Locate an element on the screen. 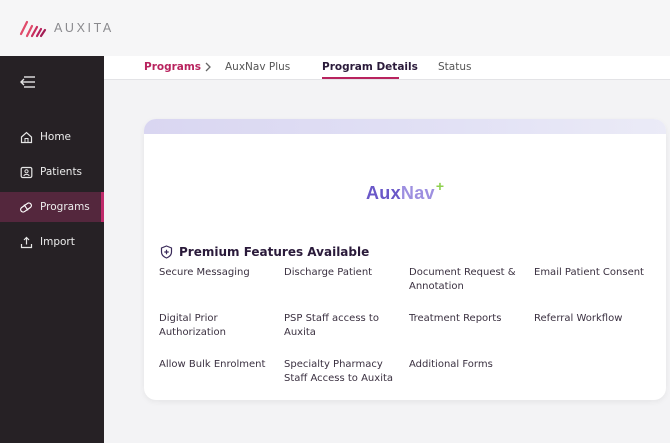 The image size is (670, 443). brand-aux: Aux is located at coordinates (383, 193).